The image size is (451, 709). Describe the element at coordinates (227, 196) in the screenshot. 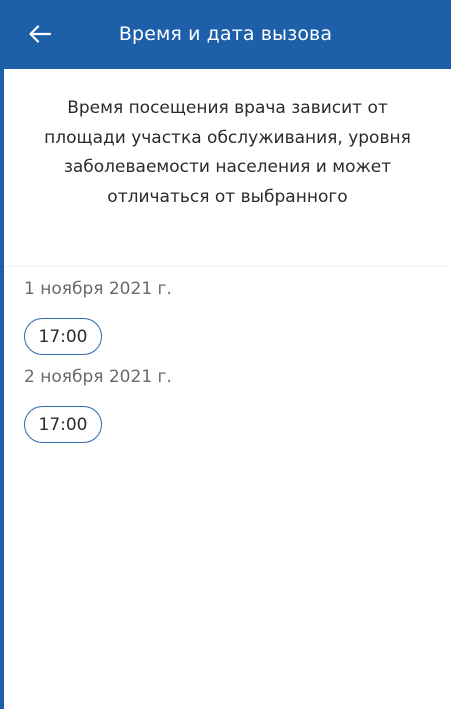

I see `info-line: отличаться от выбранного` at that location.